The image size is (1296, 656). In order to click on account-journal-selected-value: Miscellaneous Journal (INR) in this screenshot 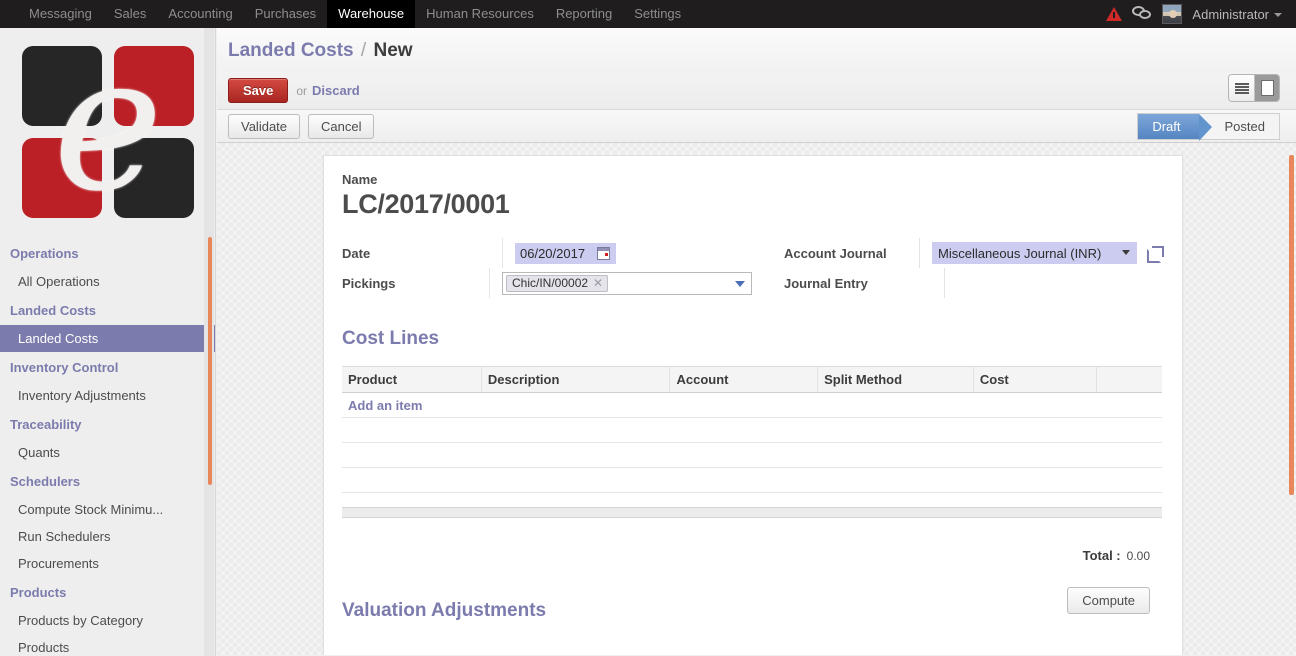, I will do `click(1020, 253)`.